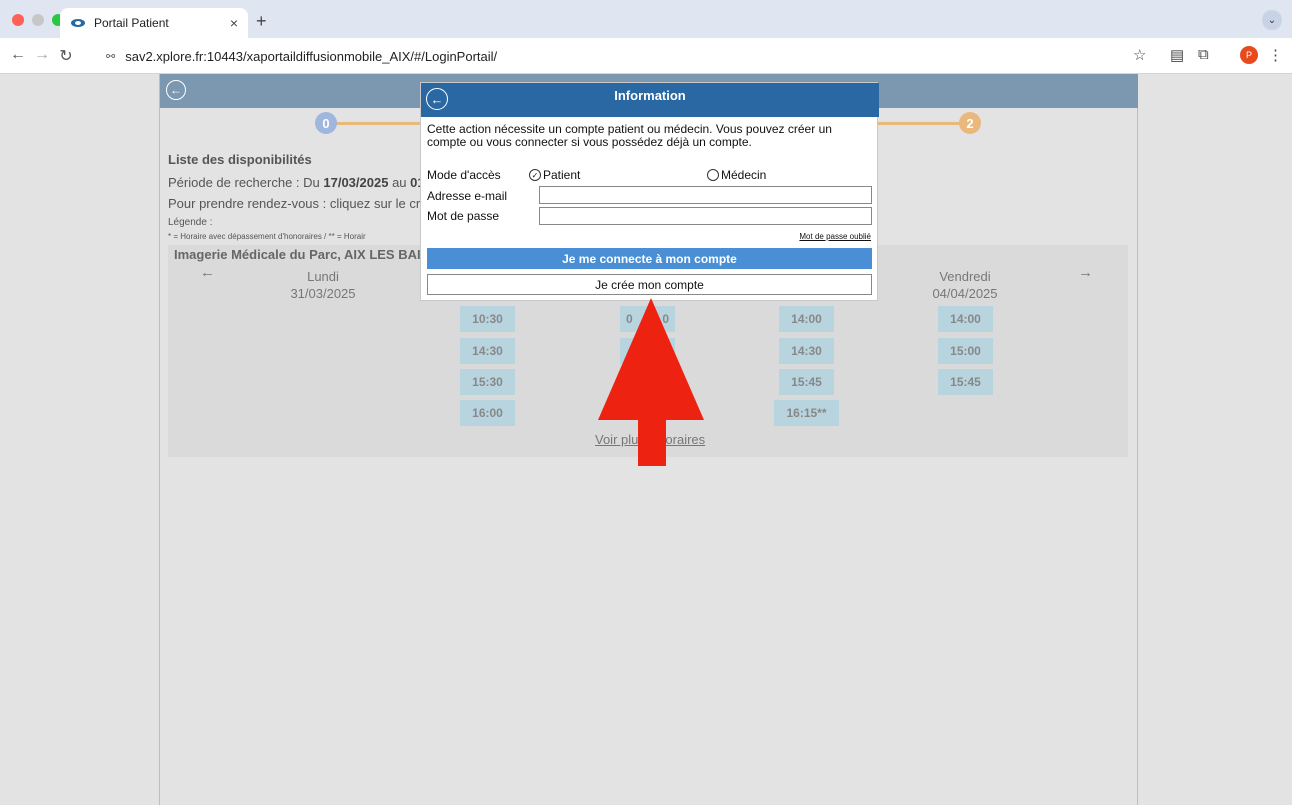 The image size is (1292, 805). What do you see at coordinates (806, 413) in the screenshot?
I see `time-slot: 16:15**` at bounding box center [806, 413].